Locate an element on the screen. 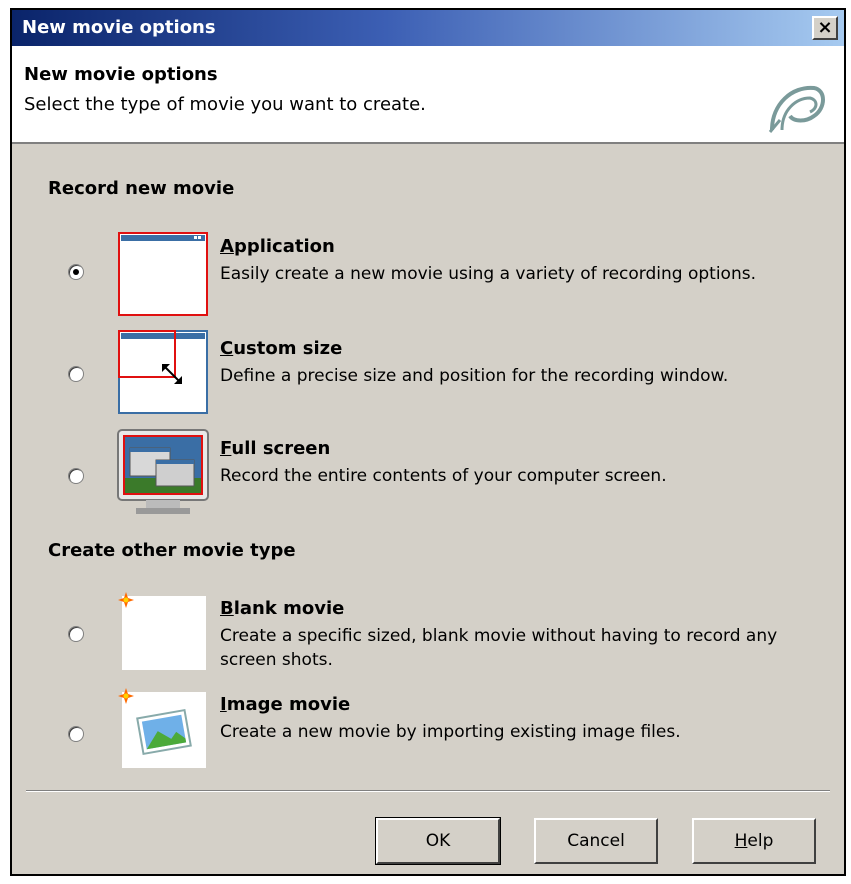  radio-image-movie is located at coordinates (76, 734).